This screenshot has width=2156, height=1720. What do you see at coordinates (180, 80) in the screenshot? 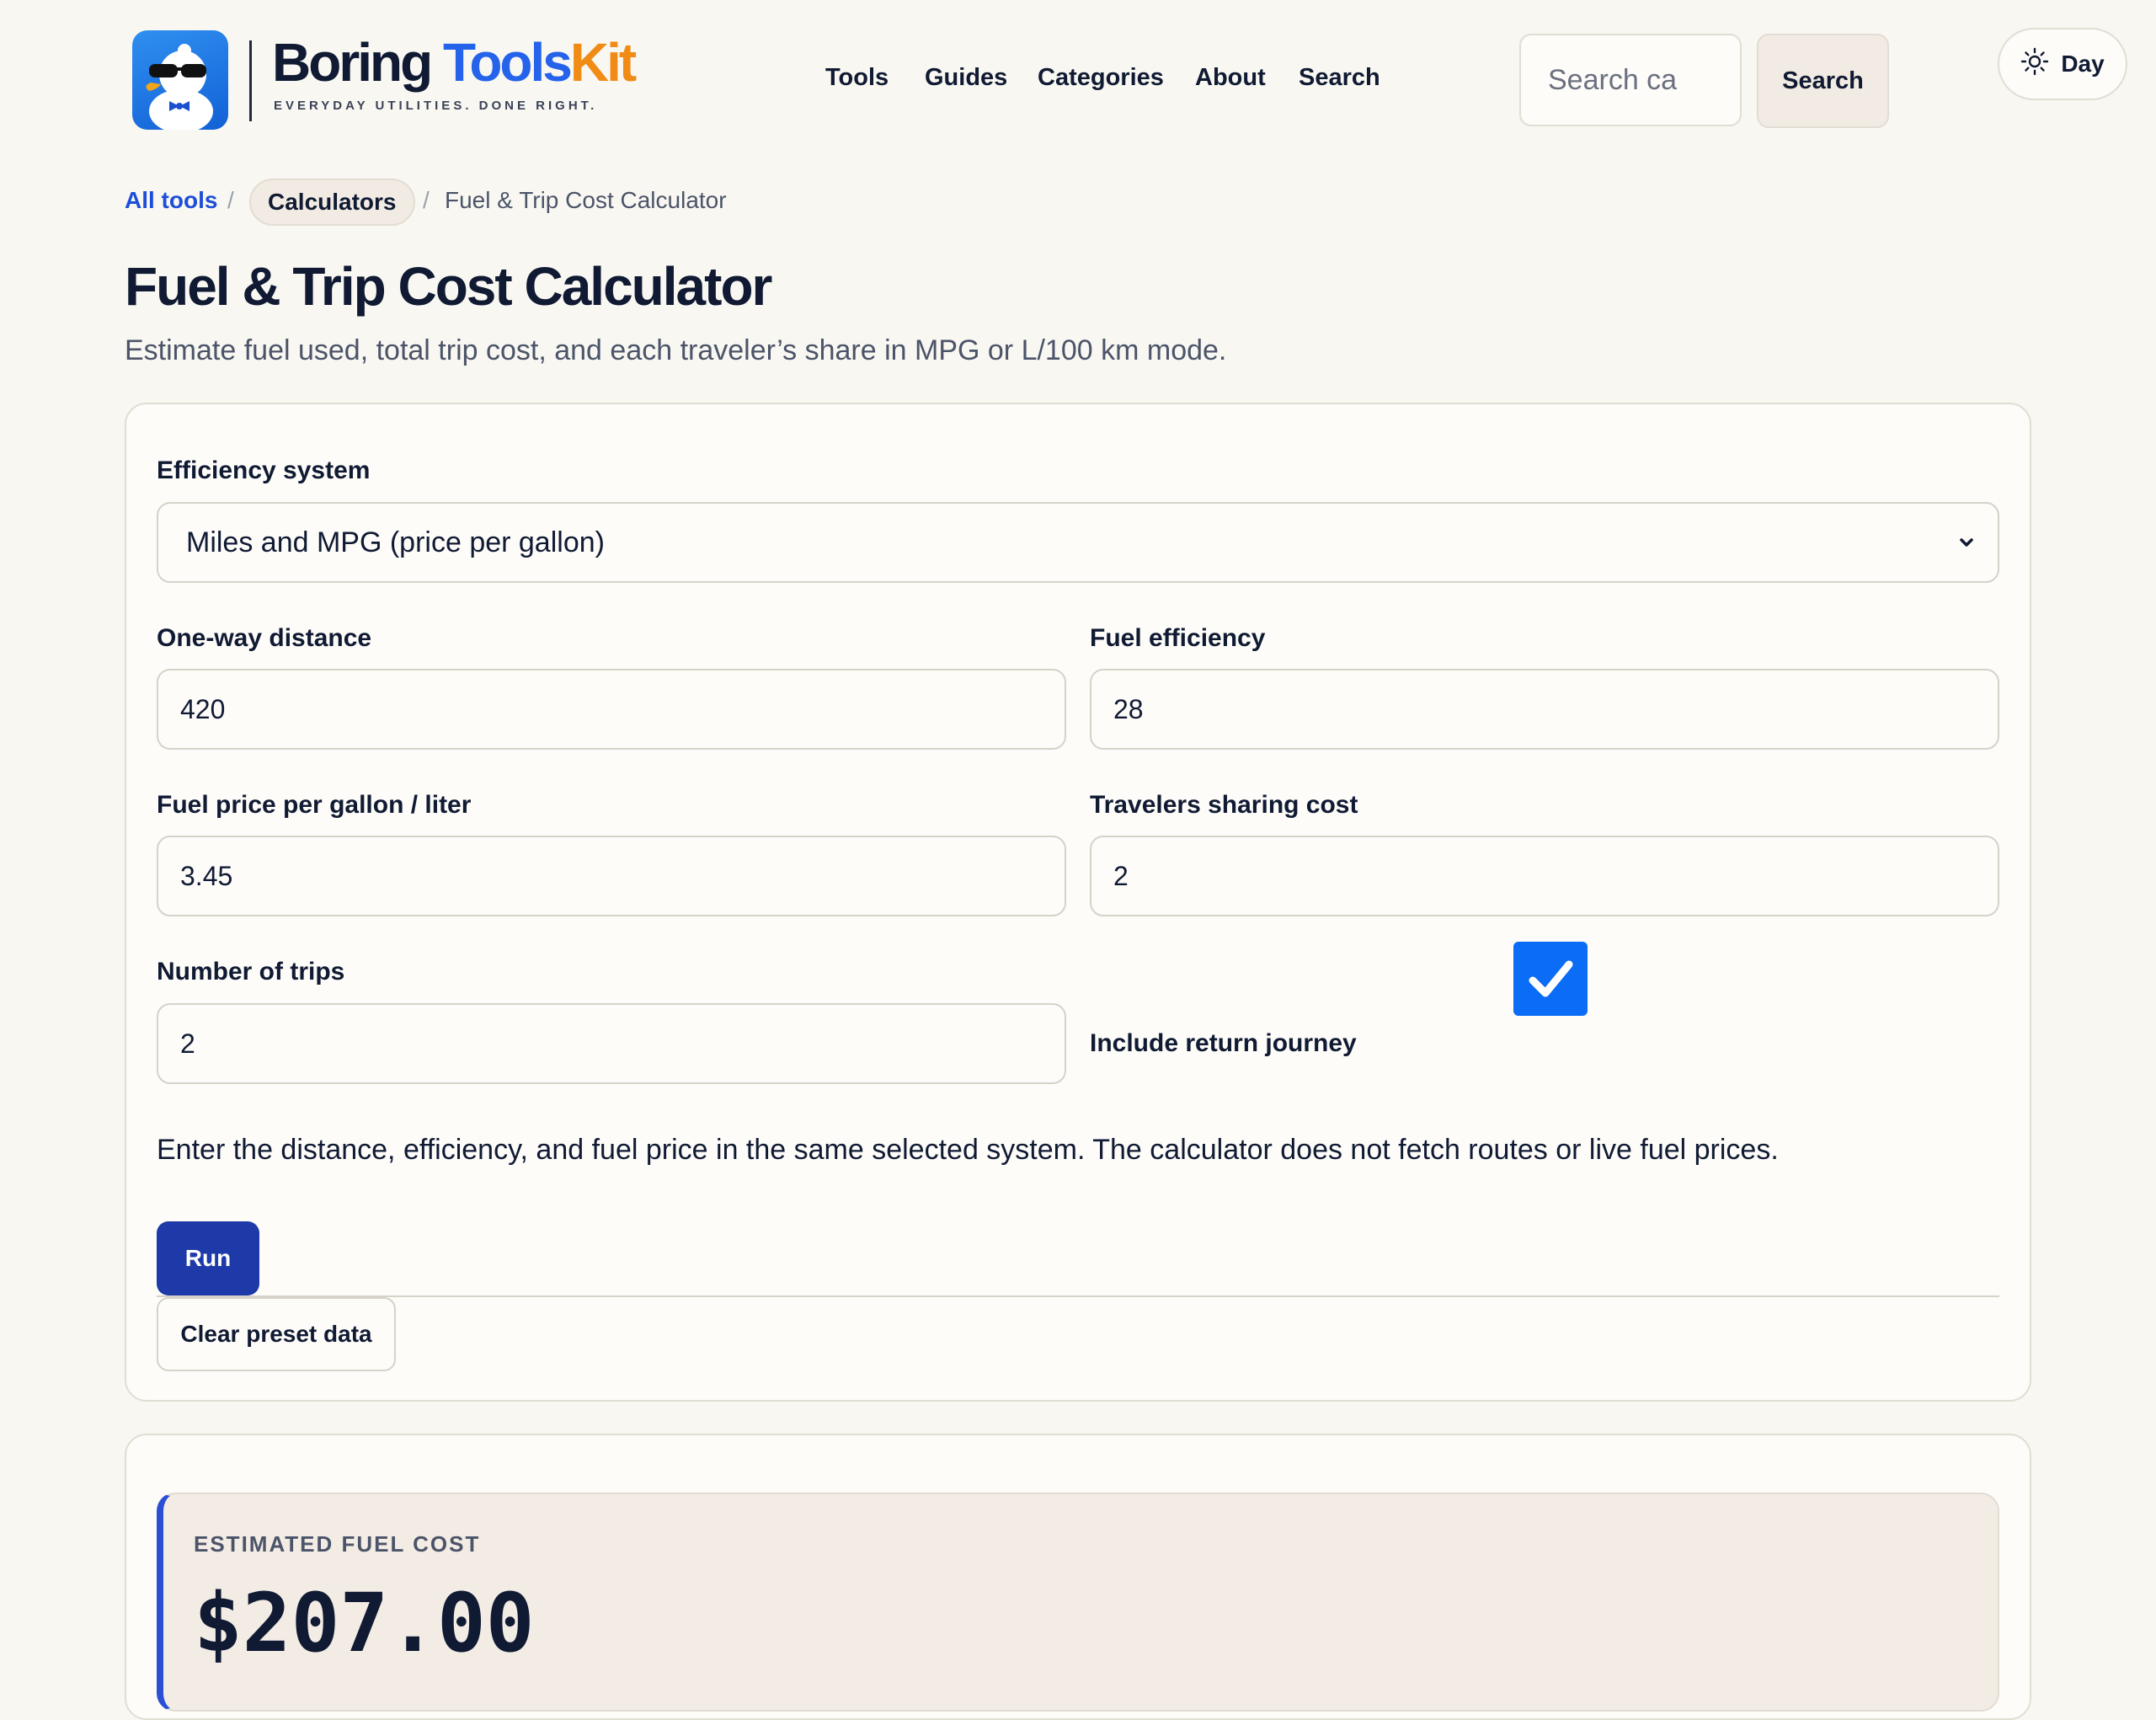
I see `duck-logo-icon` at bounding box center [180, 80].